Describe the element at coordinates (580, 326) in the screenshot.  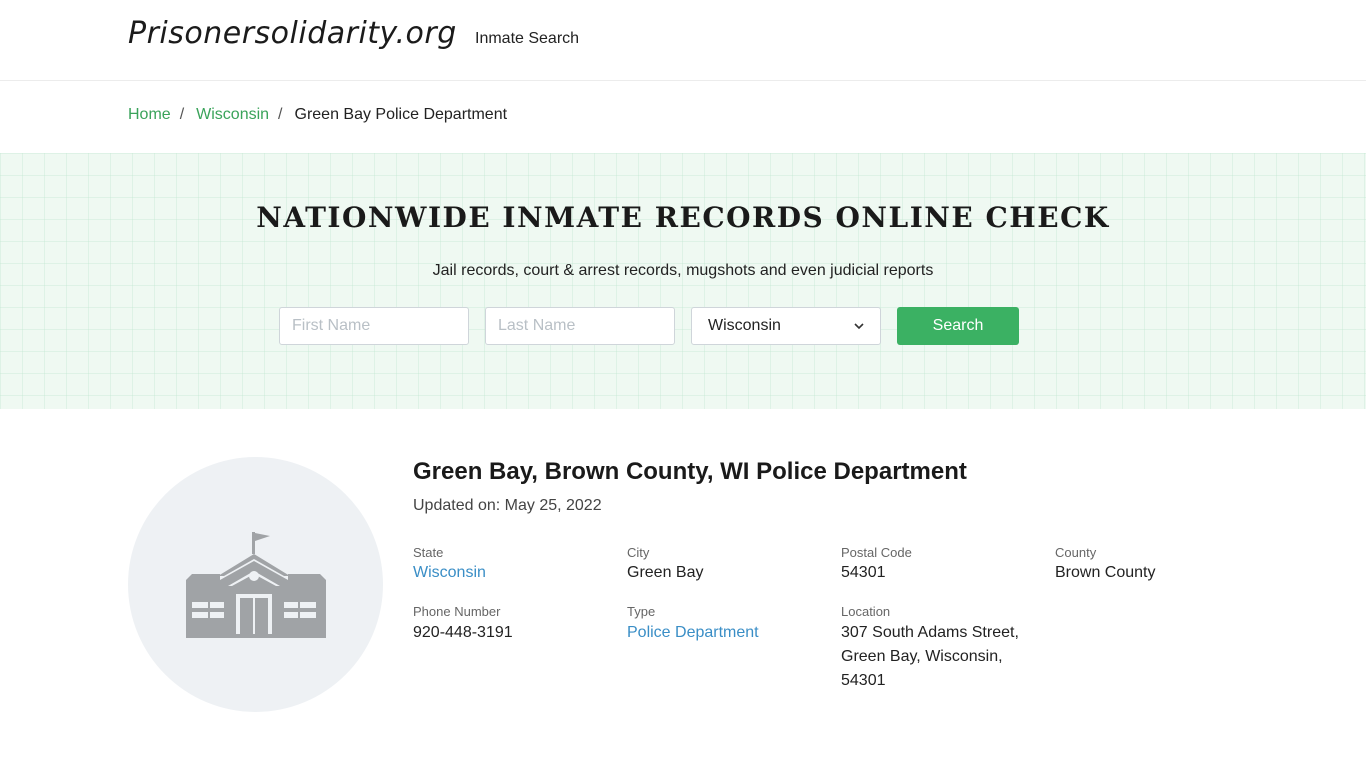
I see `last-name-input` at that location.